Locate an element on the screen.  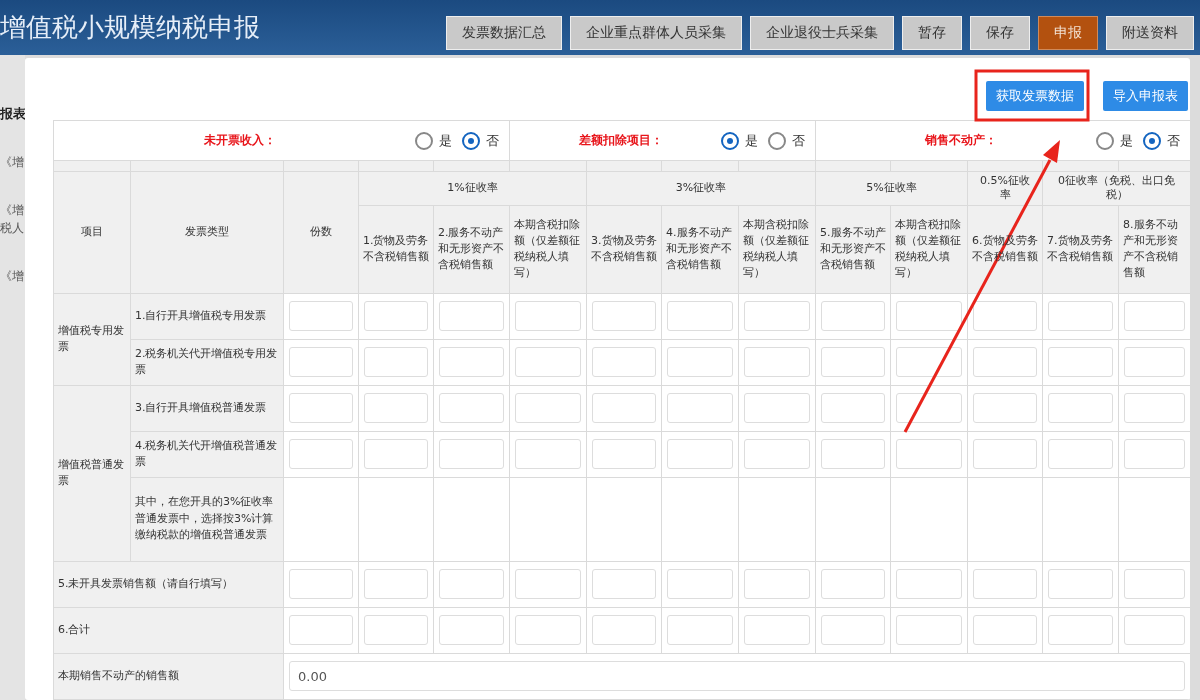
column-header: 发票类型 is located at coordinates (207, 232).